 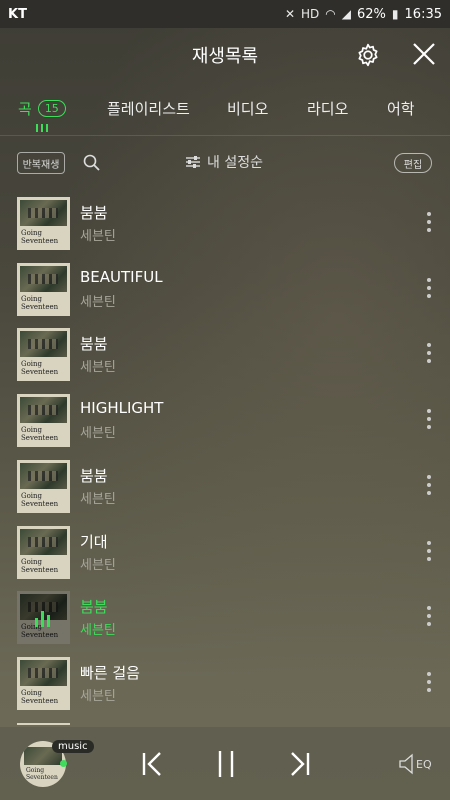 What do you see at coordinates (122, 408) in the screenshot?
I see `song-title: HIGHLIGHT` at bounding box center [122, 408].